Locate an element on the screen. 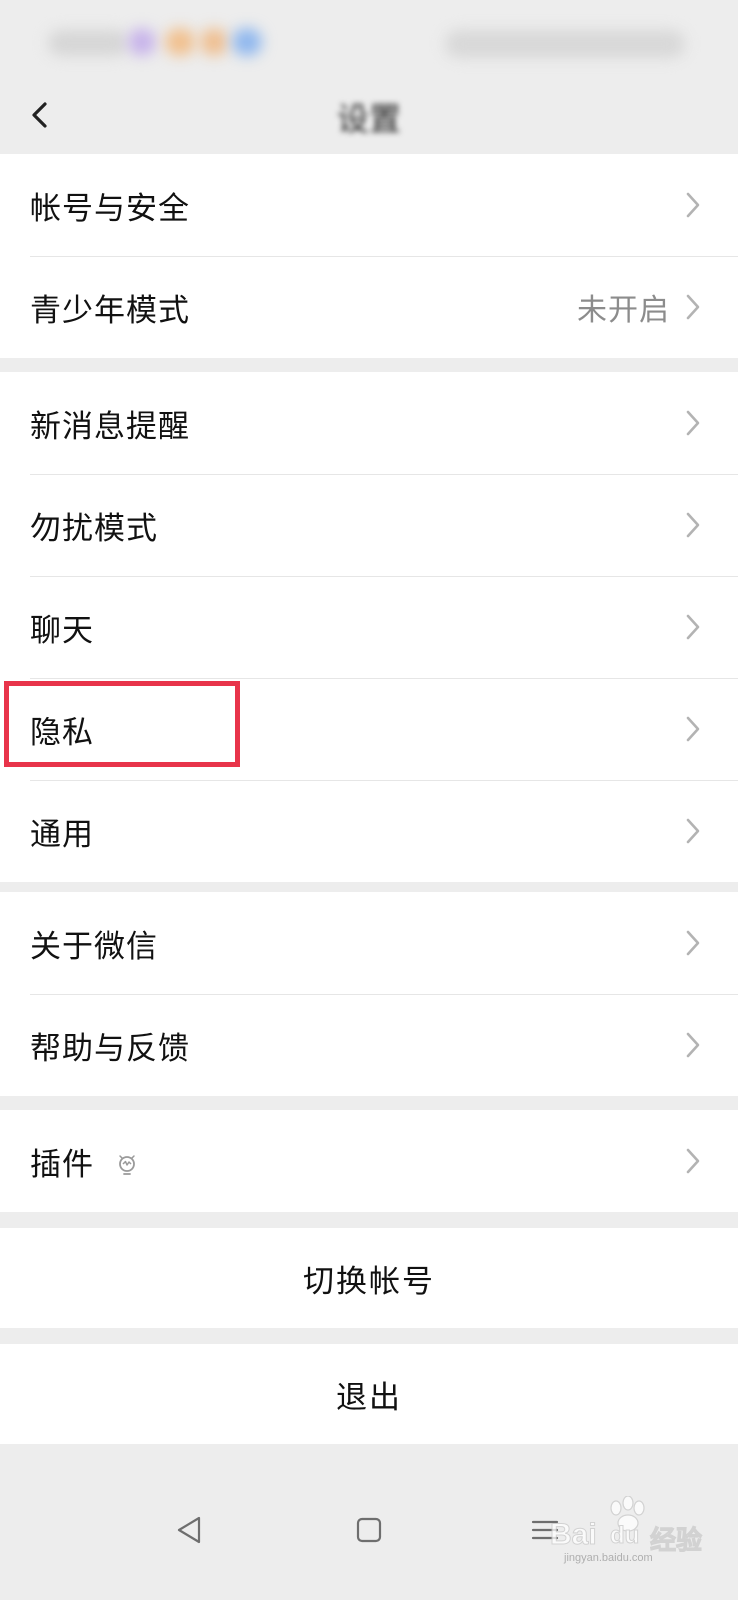 This screenshot has width=738, height=1600. row-account-security: 帐号与安全 is located at coordinates (369, 205).